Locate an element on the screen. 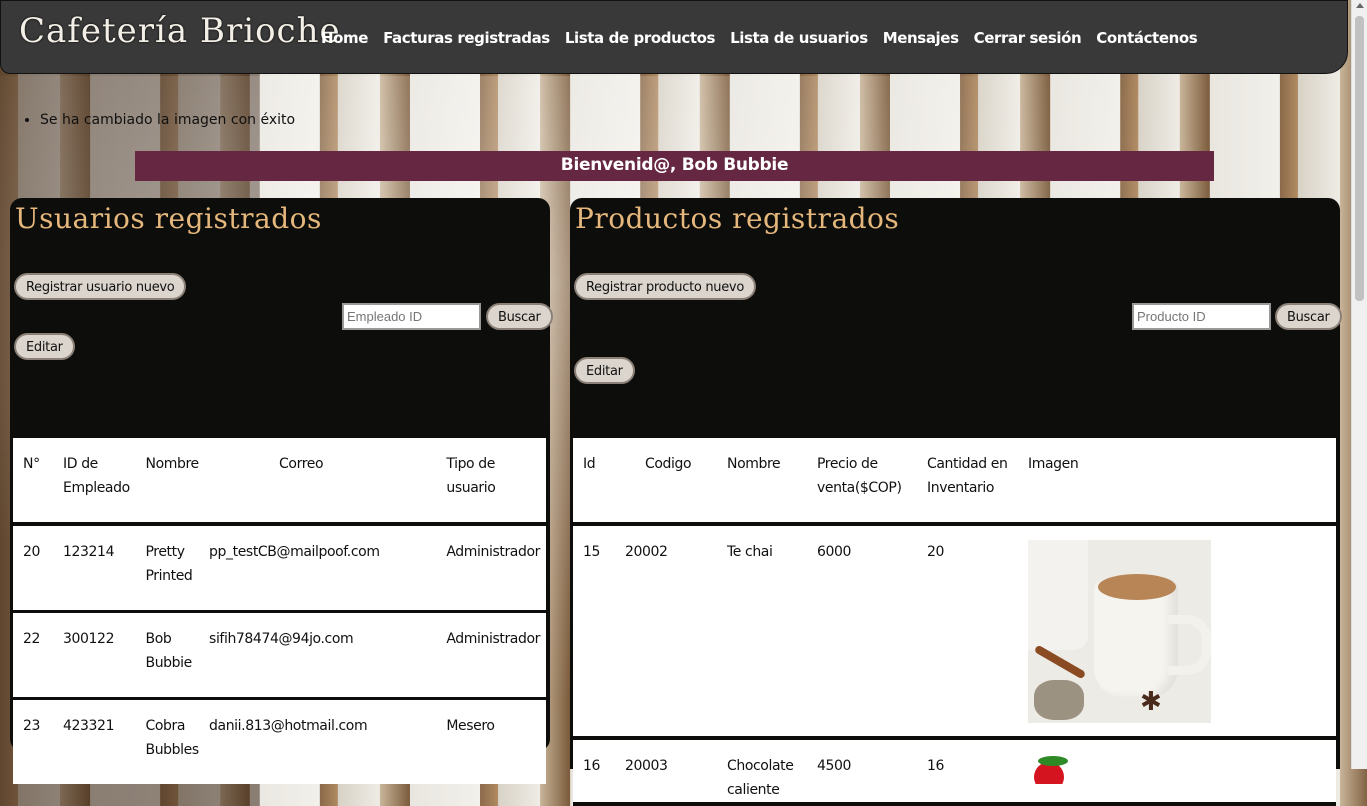 This screenshot has height=806, width=1367. cell-quantity: 16 is located at coordinates (936, 766).